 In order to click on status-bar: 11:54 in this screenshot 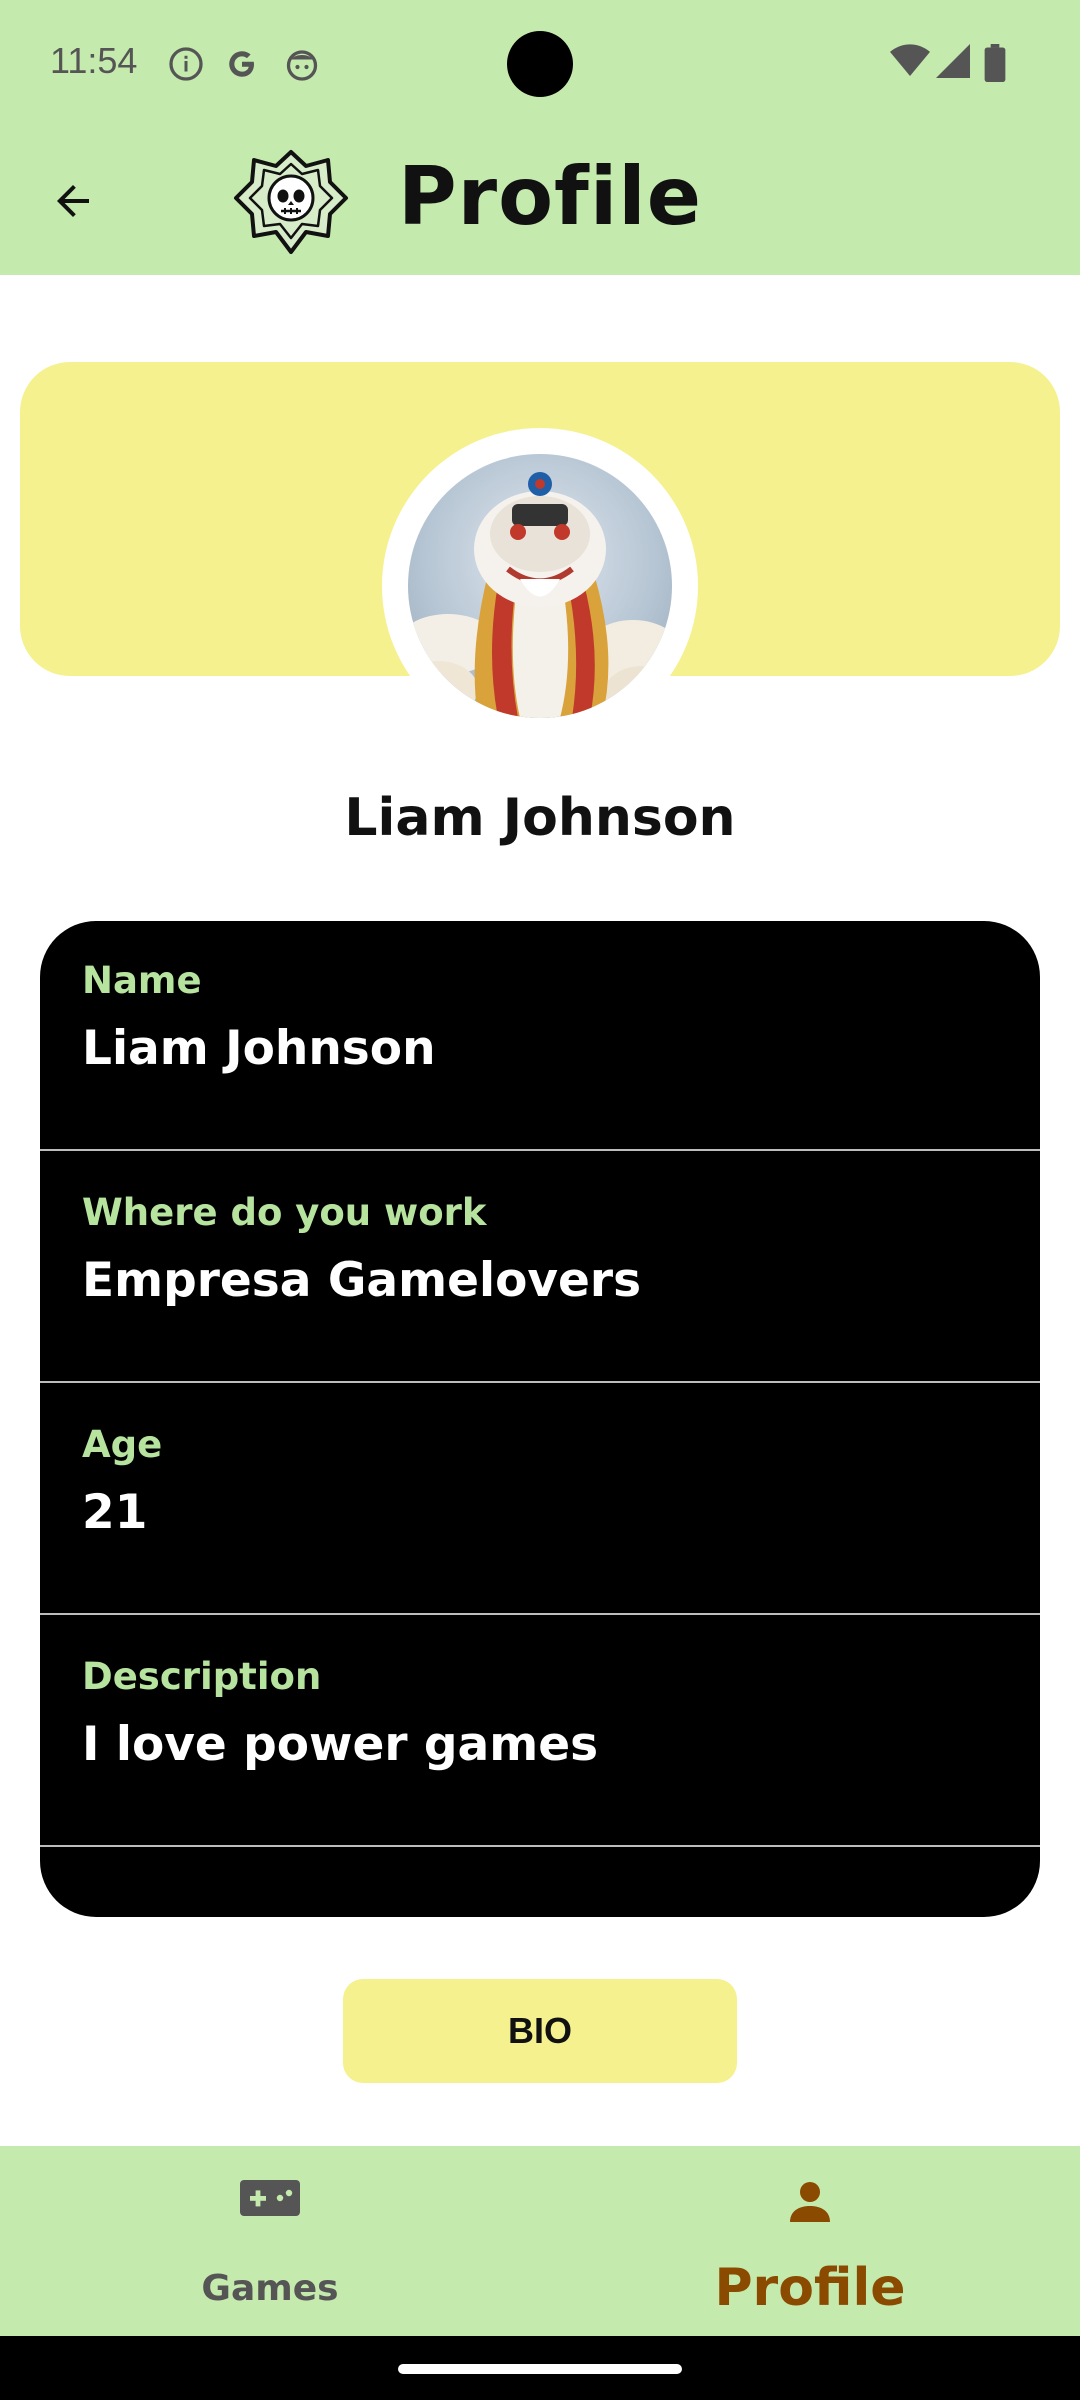, I will do `click(540, 65)`.